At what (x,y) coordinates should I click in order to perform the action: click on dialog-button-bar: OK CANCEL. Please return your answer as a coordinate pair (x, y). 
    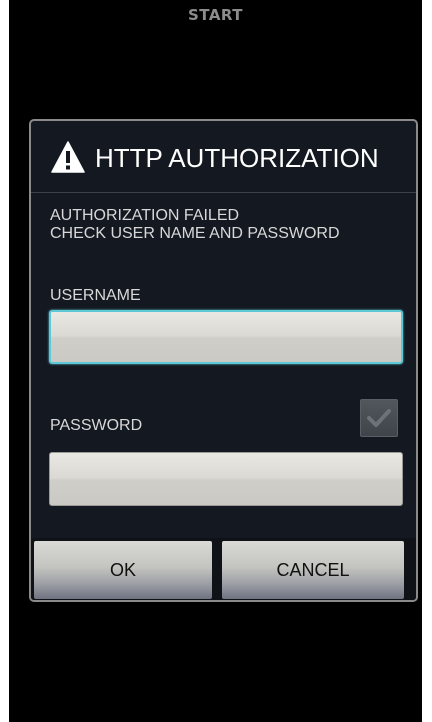
    Looking at the image, I should click on (223, 569).